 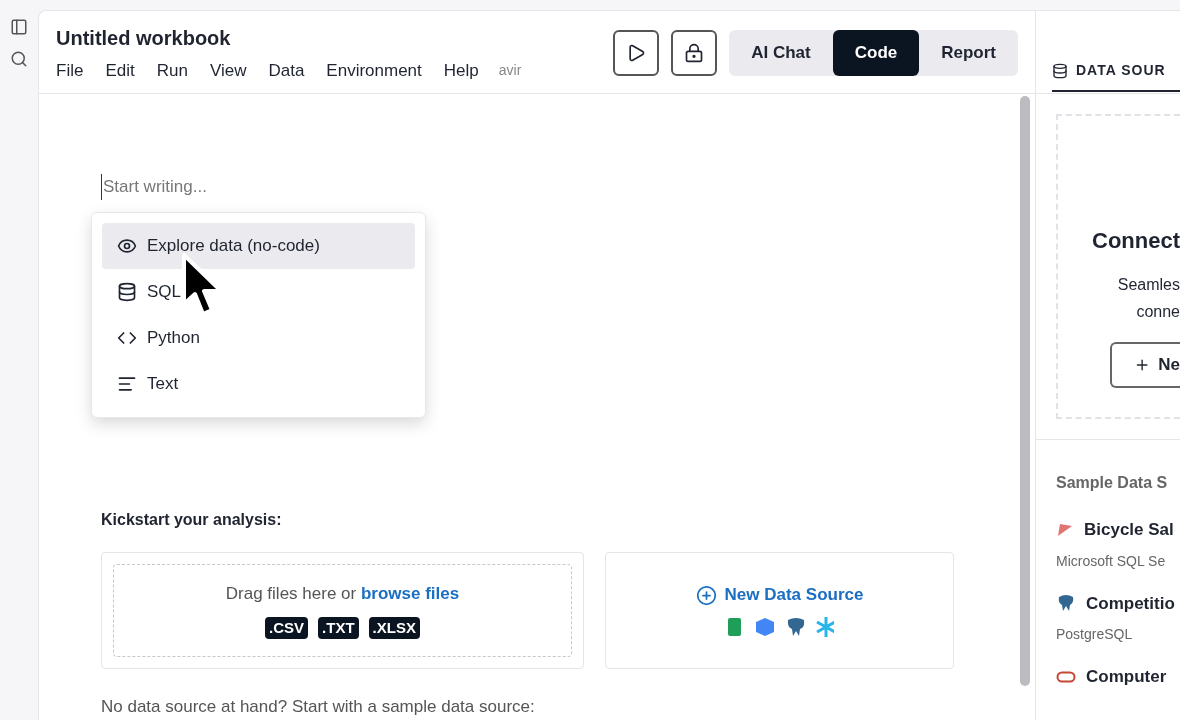 What do you see at coordinates (1116, 76) in the screenshot?
I see `data-sources-tab: DATA SOUR` at bounding box center [1116, 76].